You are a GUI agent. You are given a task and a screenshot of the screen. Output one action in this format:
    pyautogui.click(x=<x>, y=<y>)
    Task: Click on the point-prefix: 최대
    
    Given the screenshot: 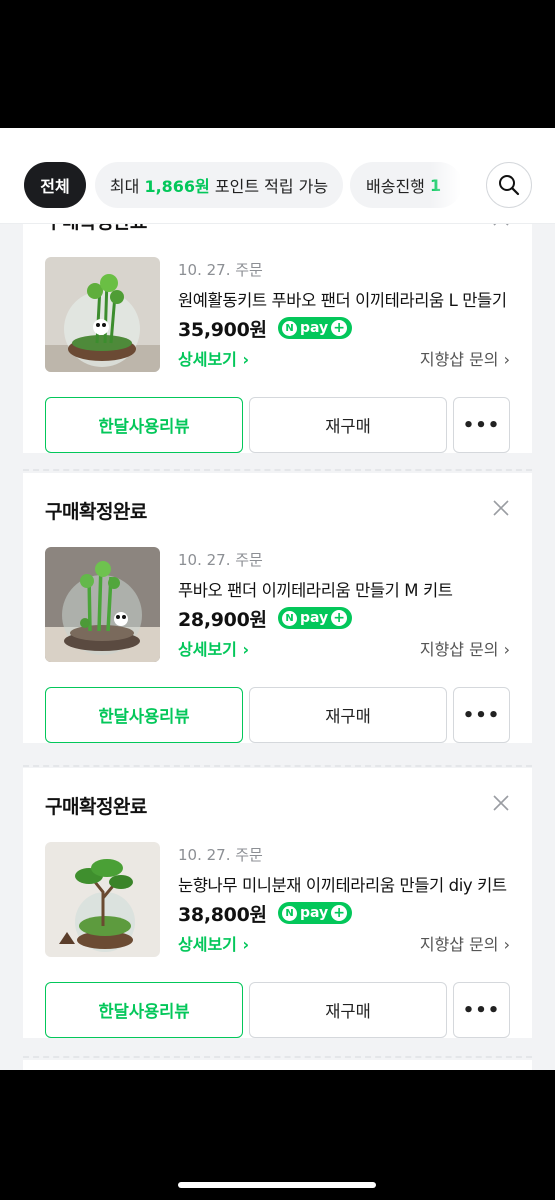 What is the action you would take?
    pyautogui.click(x=124, y=186)
    